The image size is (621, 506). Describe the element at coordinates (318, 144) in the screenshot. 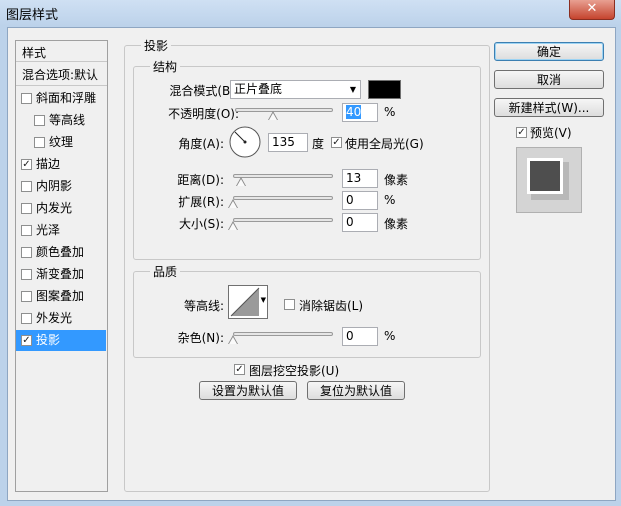

I see `angle-unit: 度` at that location.